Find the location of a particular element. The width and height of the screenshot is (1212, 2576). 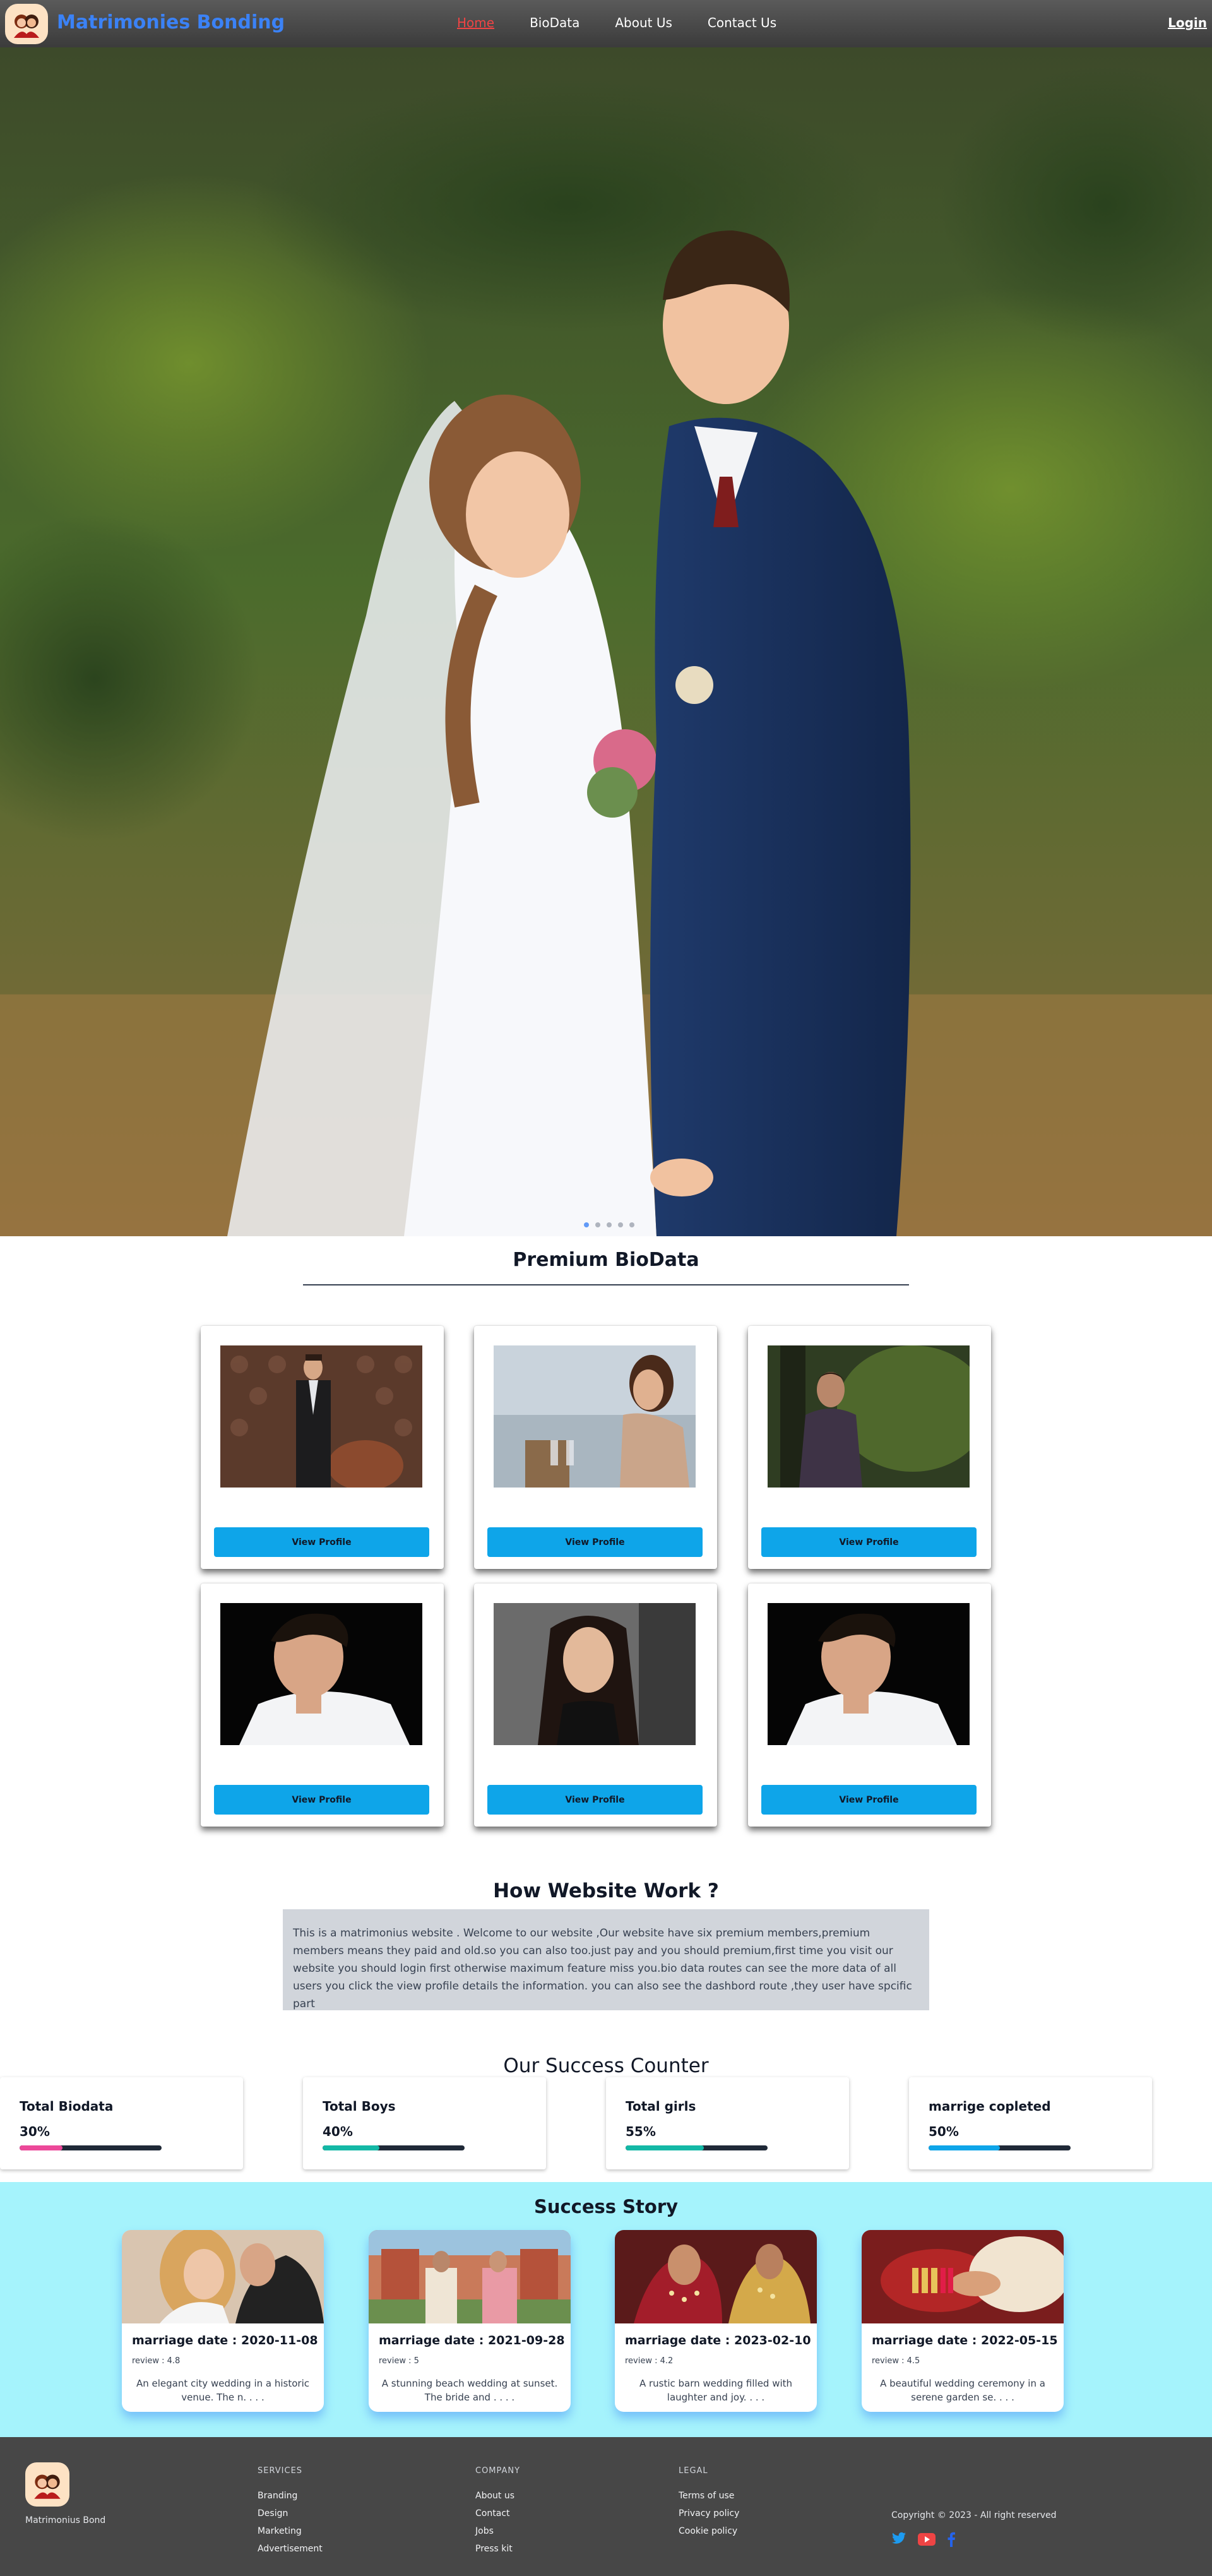

login-link: Login is located at coordinates (1187, 22).